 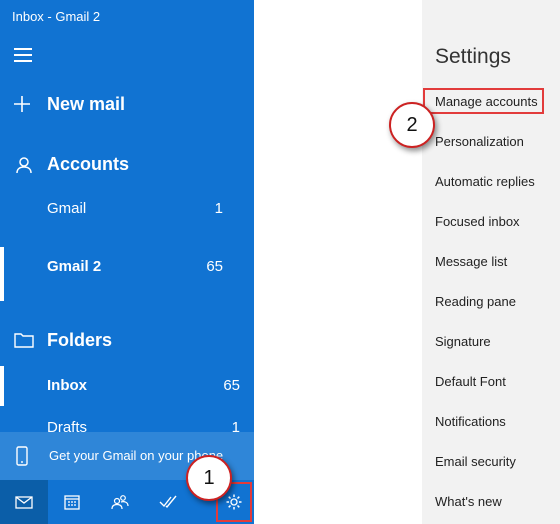 What do you see at coordinates (209, 478) in the screenshot?
I see `step-callout-1: 1` at bounding box center [209, 478].